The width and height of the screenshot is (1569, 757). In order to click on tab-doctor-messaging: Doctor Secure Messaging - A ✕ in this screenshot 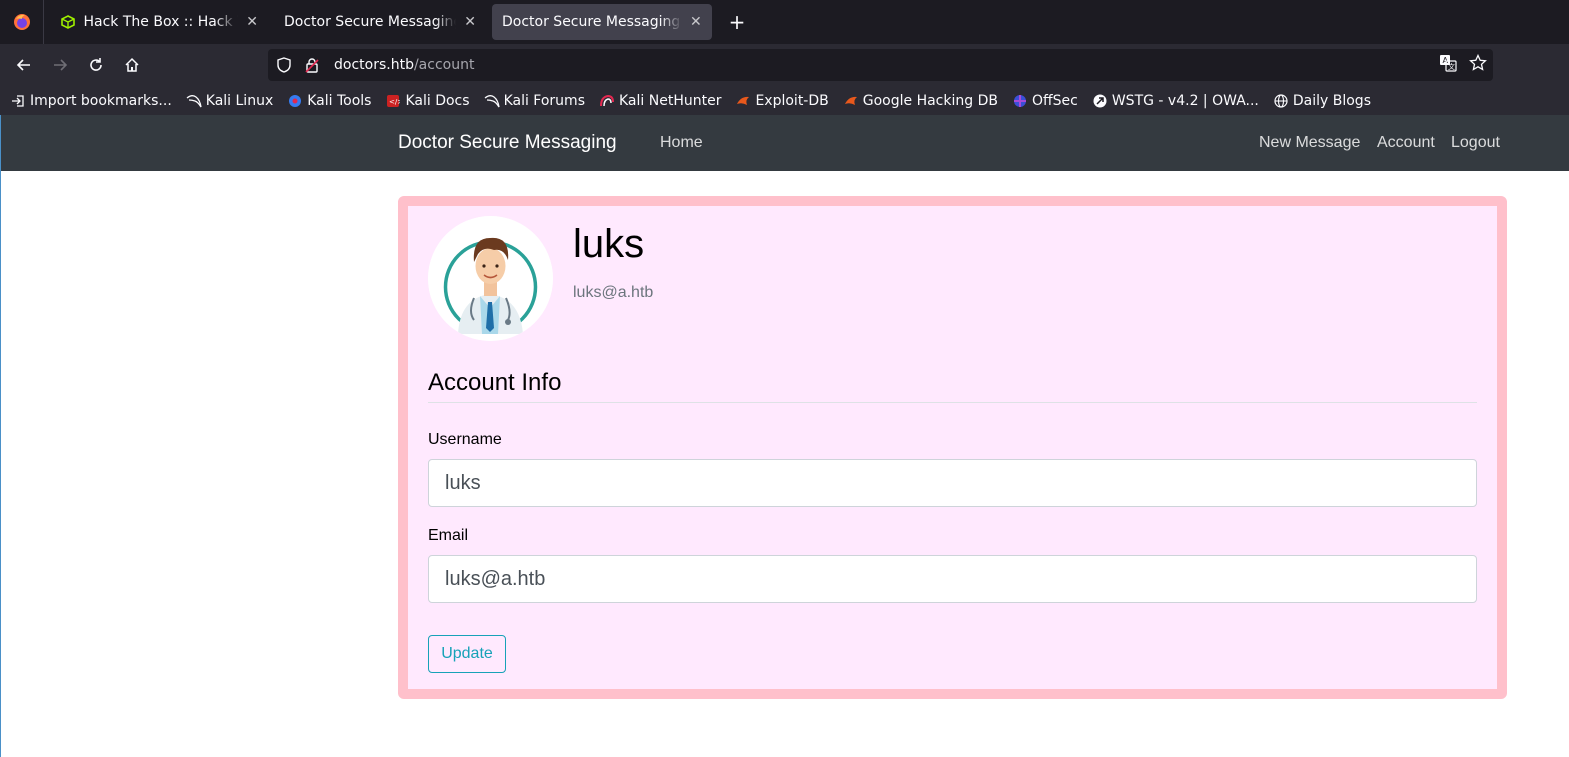, I will do `click(380, 22)`.